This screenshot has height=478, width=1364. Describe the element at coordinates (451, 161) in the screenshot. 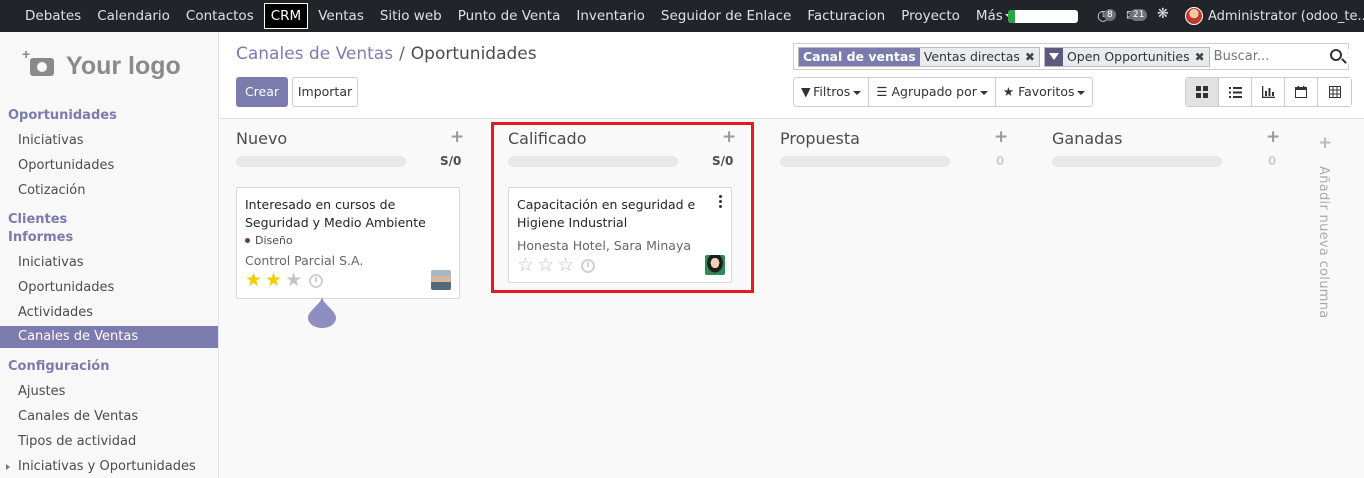

I see `column-sum: S/0` at that location.